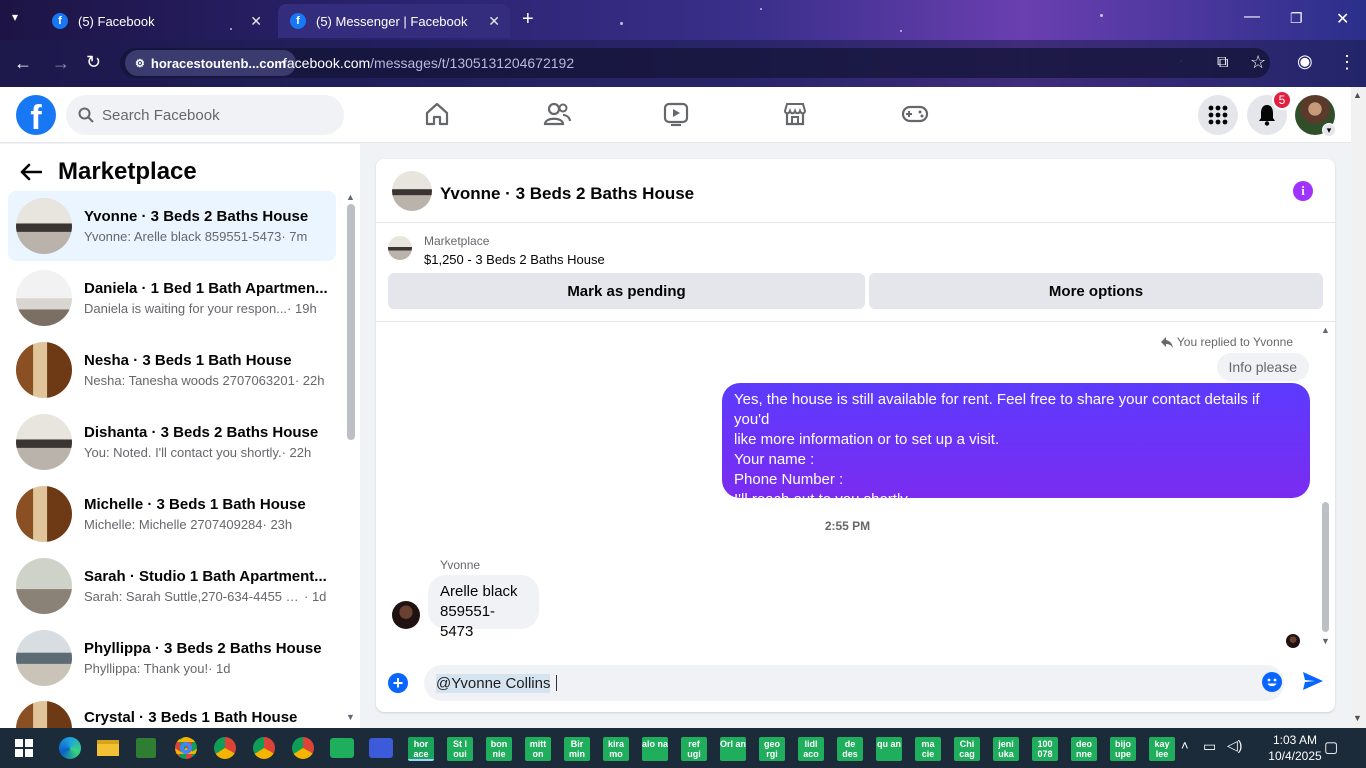  I want to click on marketplace-icon, so click(795, 114).